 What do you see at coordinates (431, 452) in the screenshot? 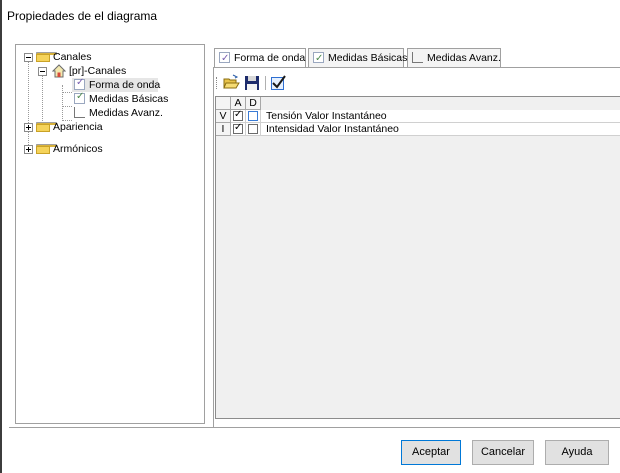
I see `accept-button: Aceptar` at bounding box center [431, 452].